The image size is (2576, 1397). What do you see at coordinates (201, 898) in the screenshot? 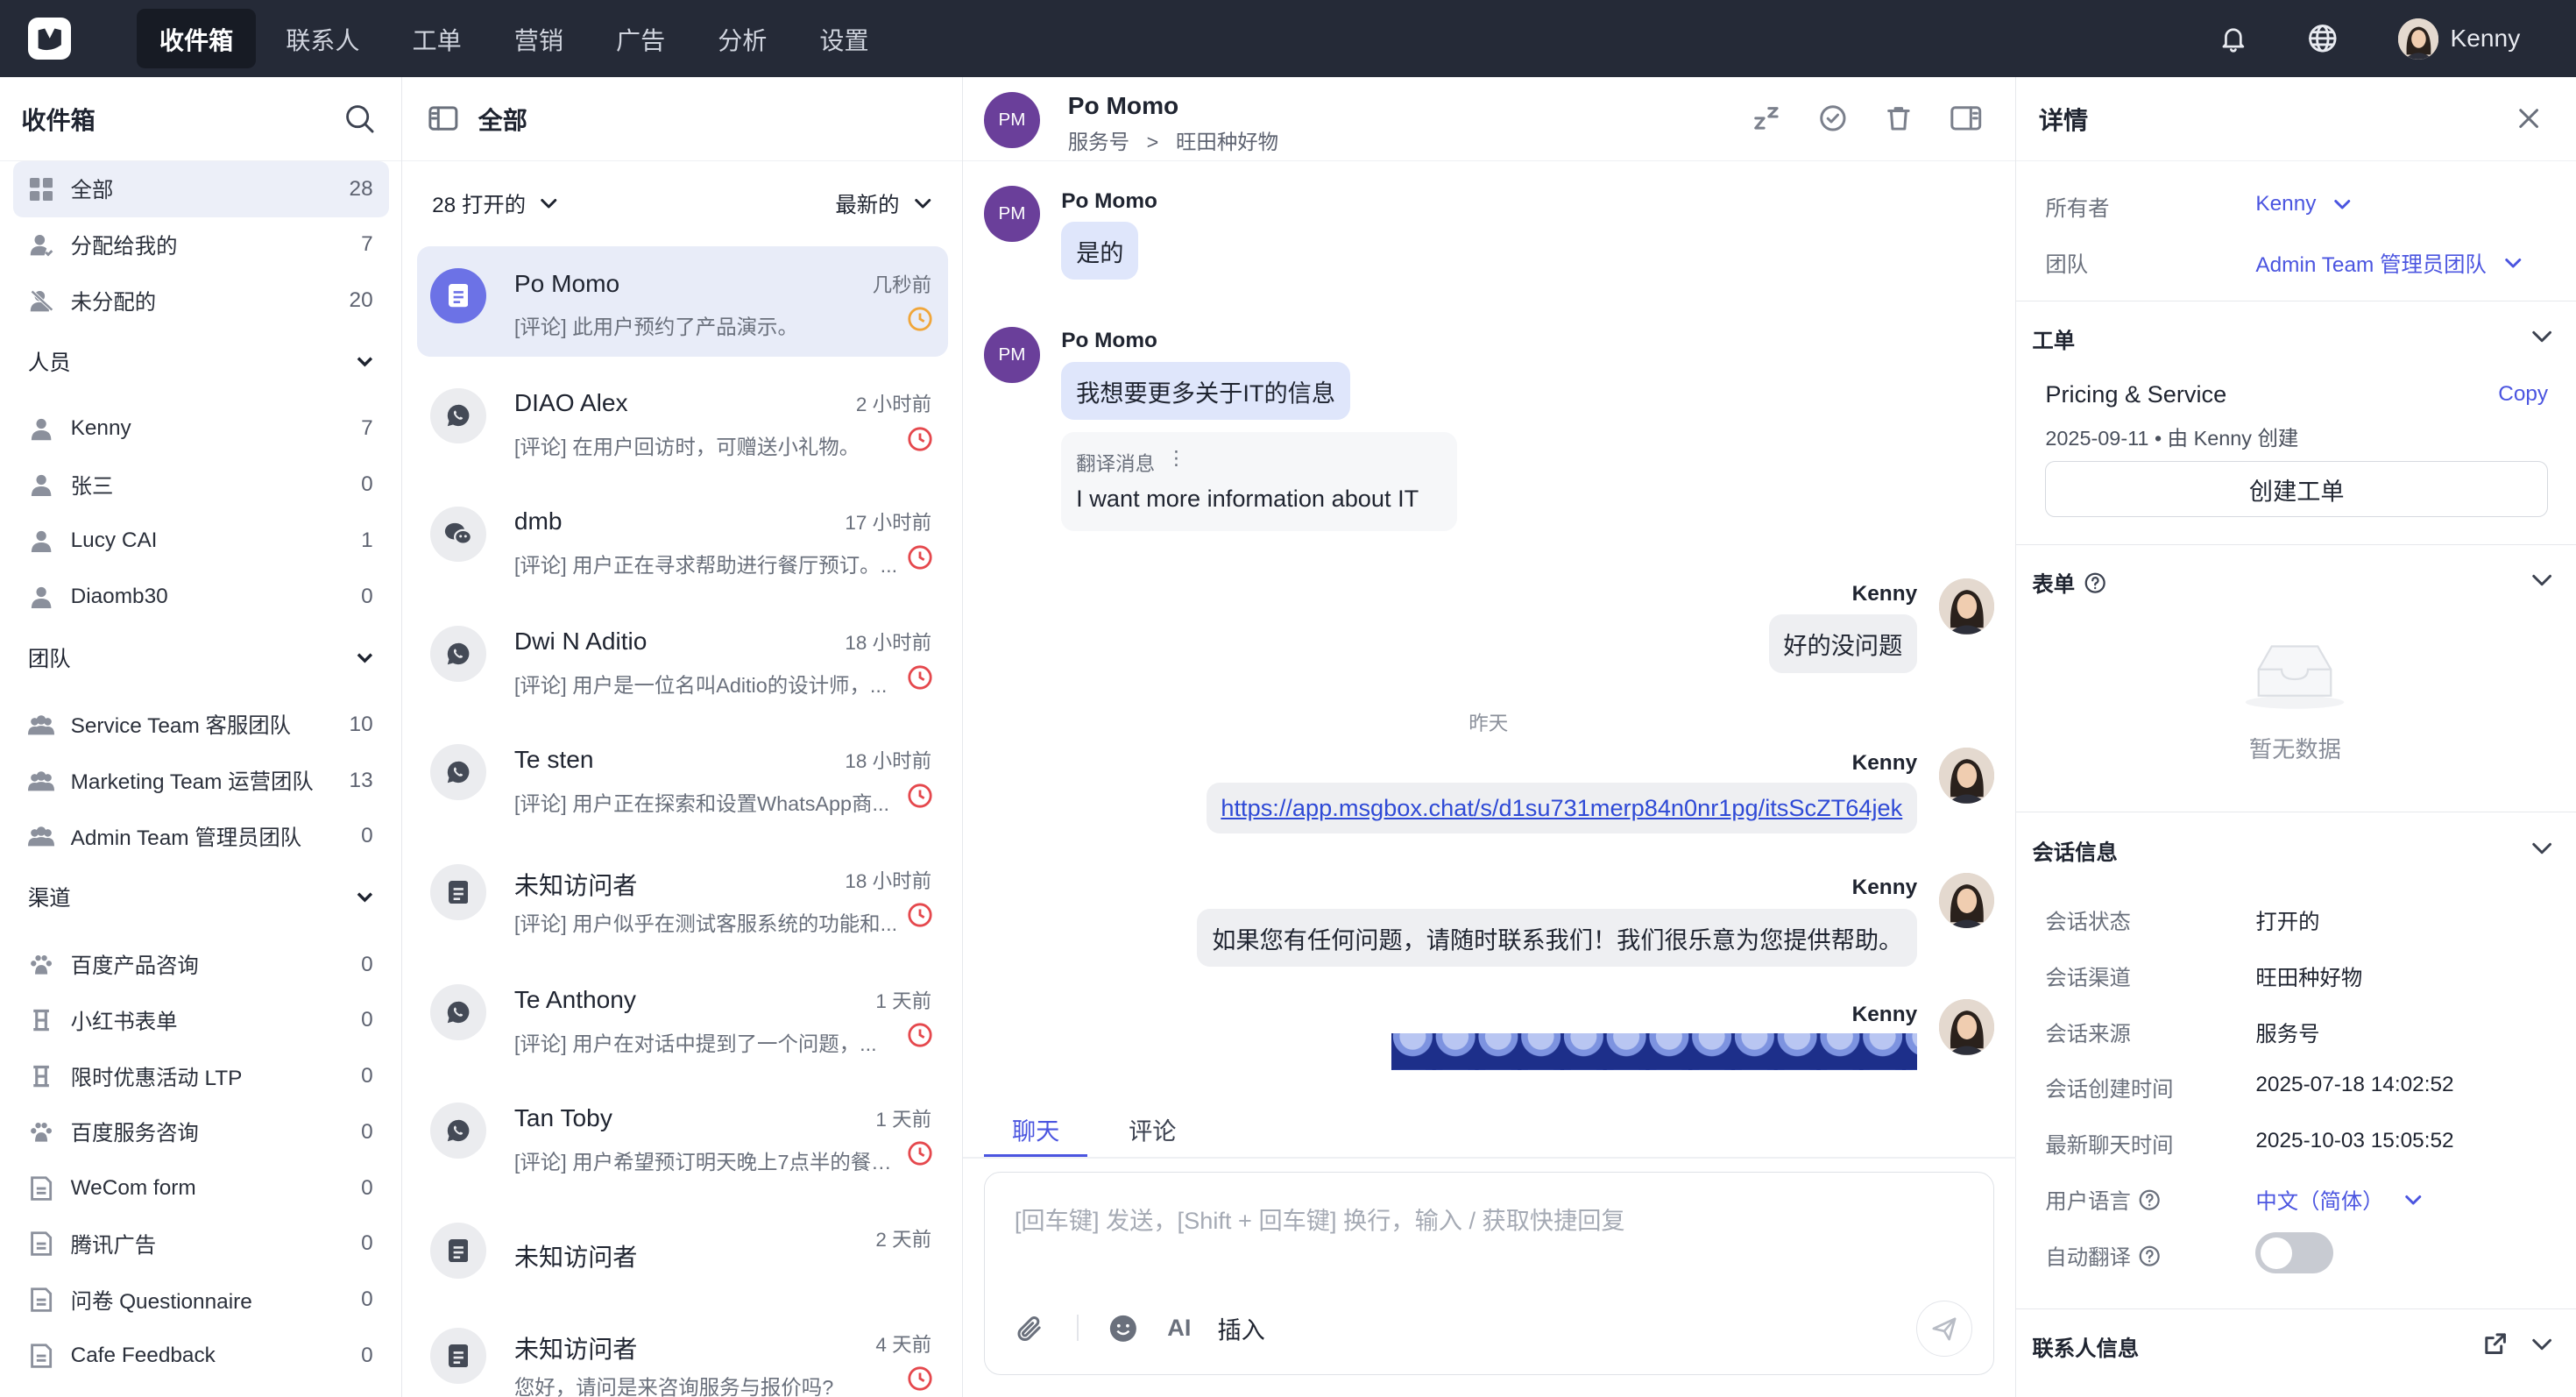
I see `section-channels-toggle: 渠道` at bounding box center [201, 898].